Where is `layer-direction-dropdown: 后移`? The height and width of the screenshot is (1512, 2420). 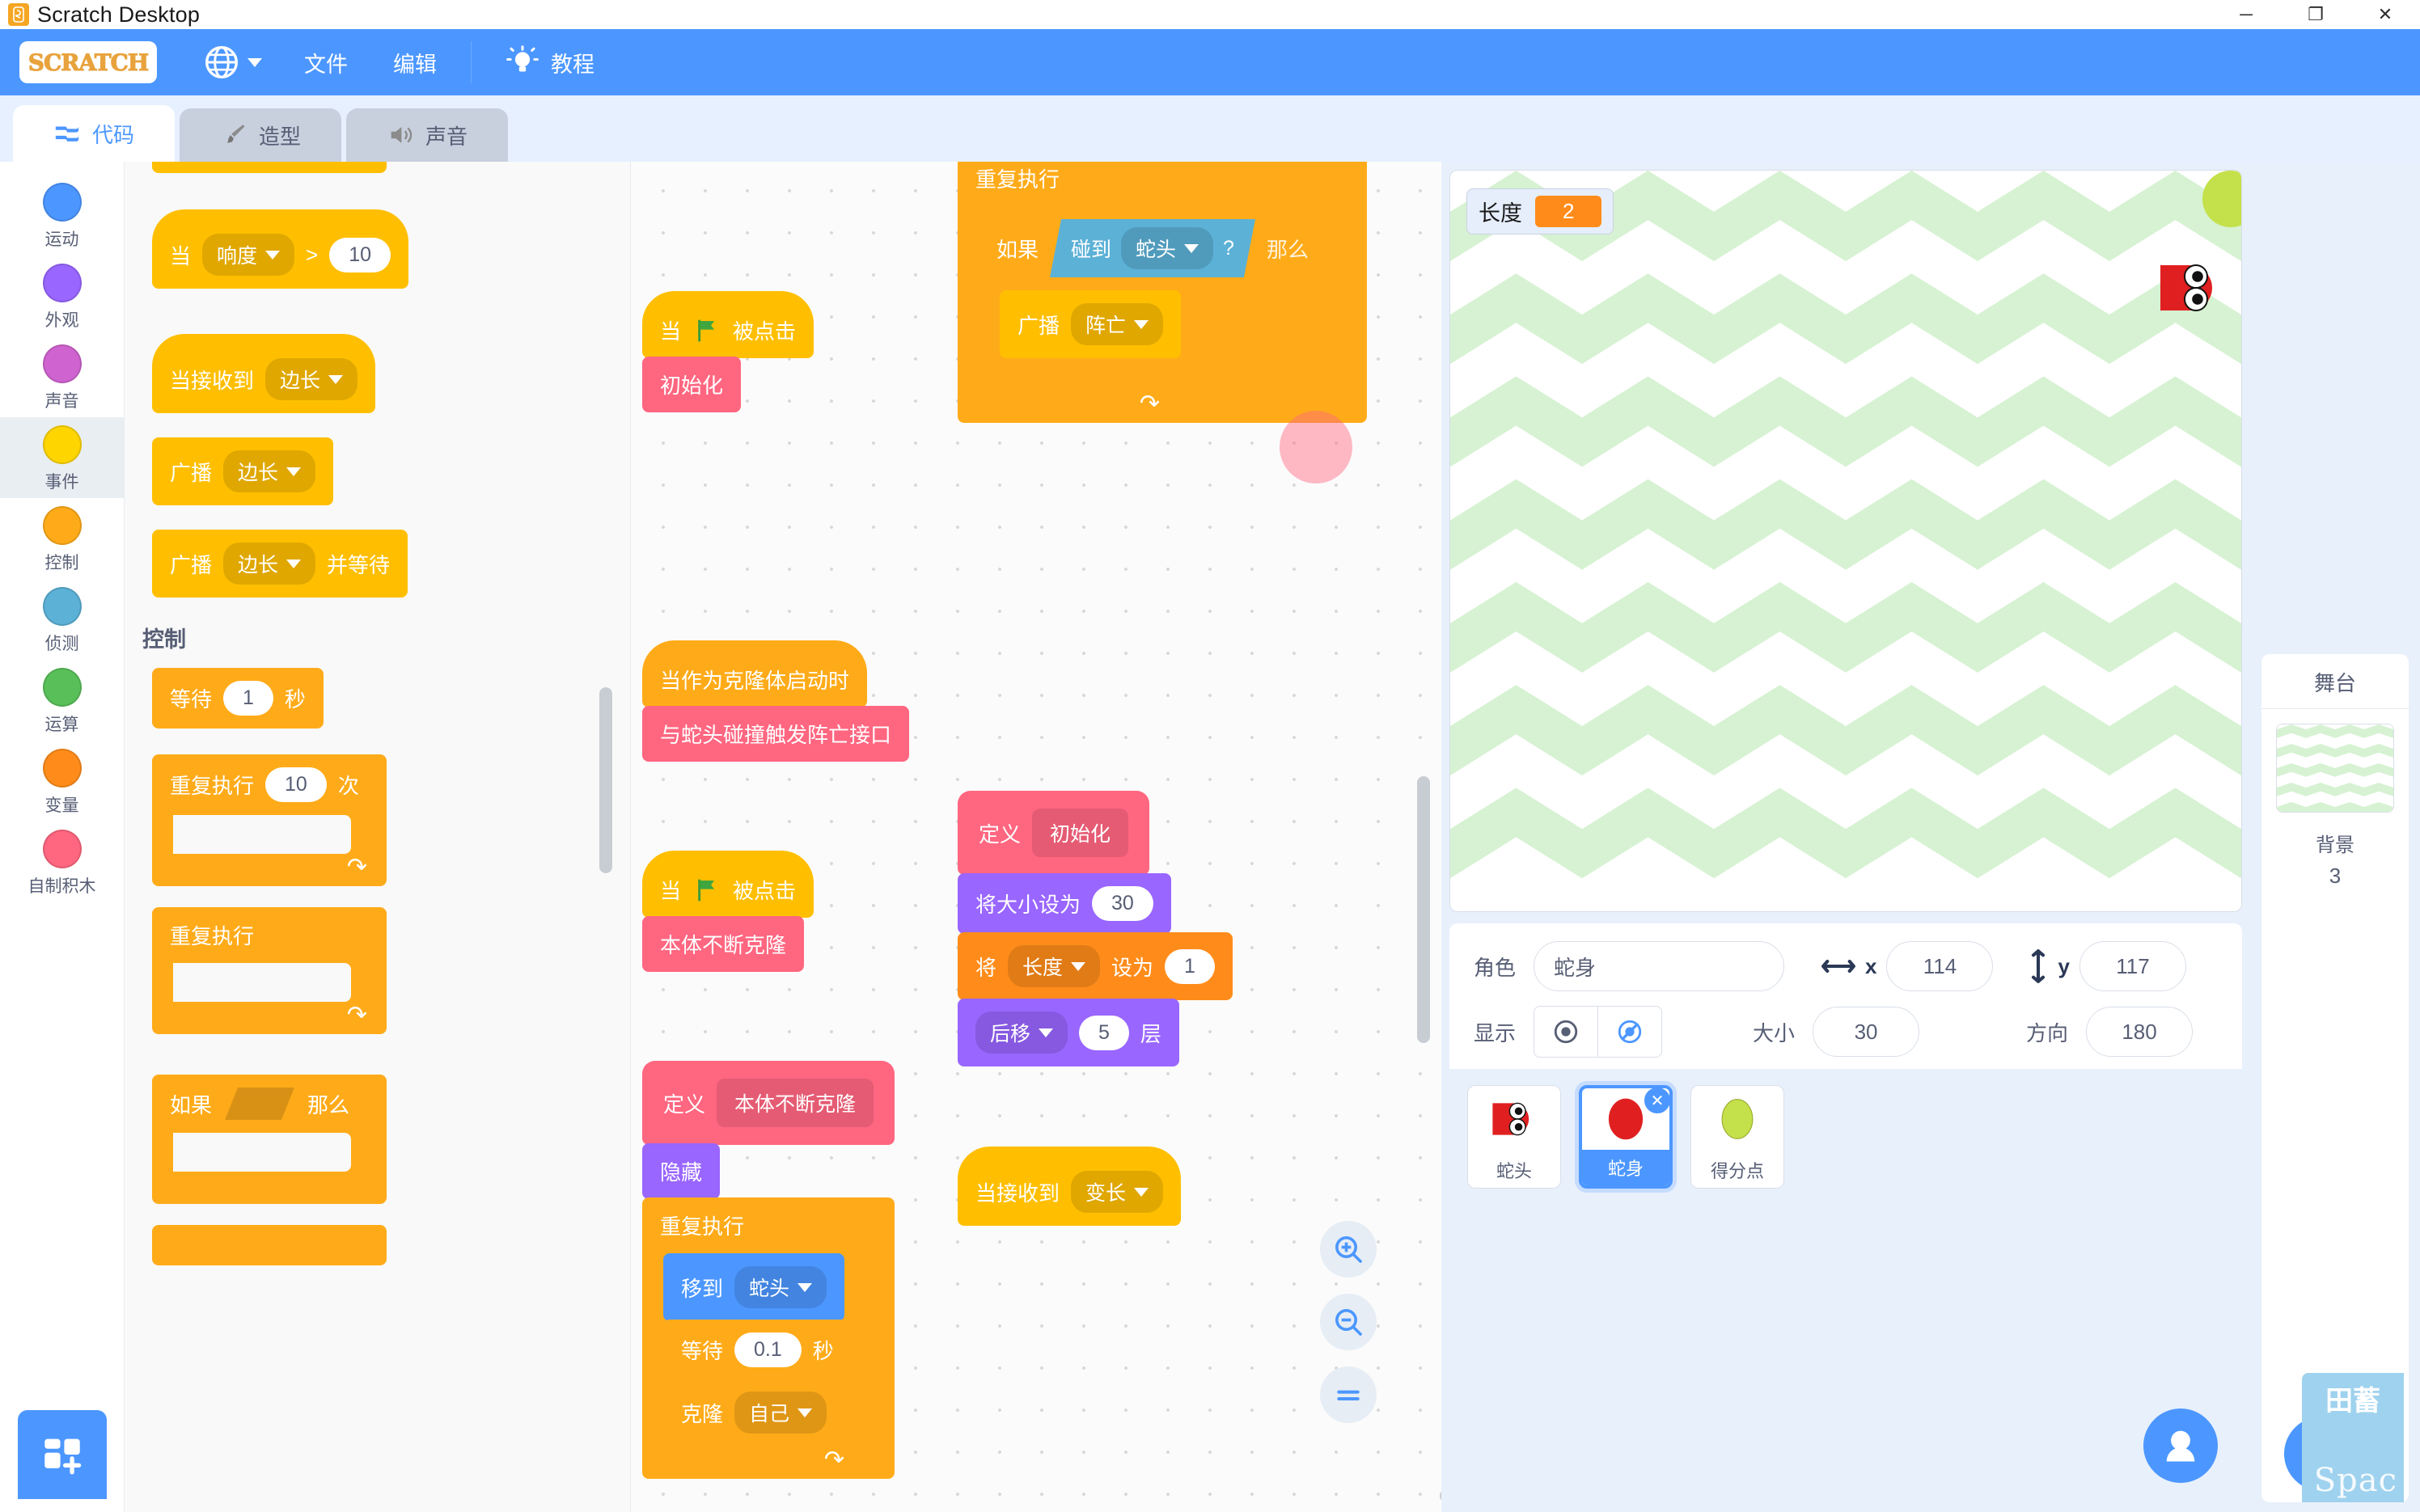
layer-direction-dropdown: 后移 is located at coordinates (1021, 1033).